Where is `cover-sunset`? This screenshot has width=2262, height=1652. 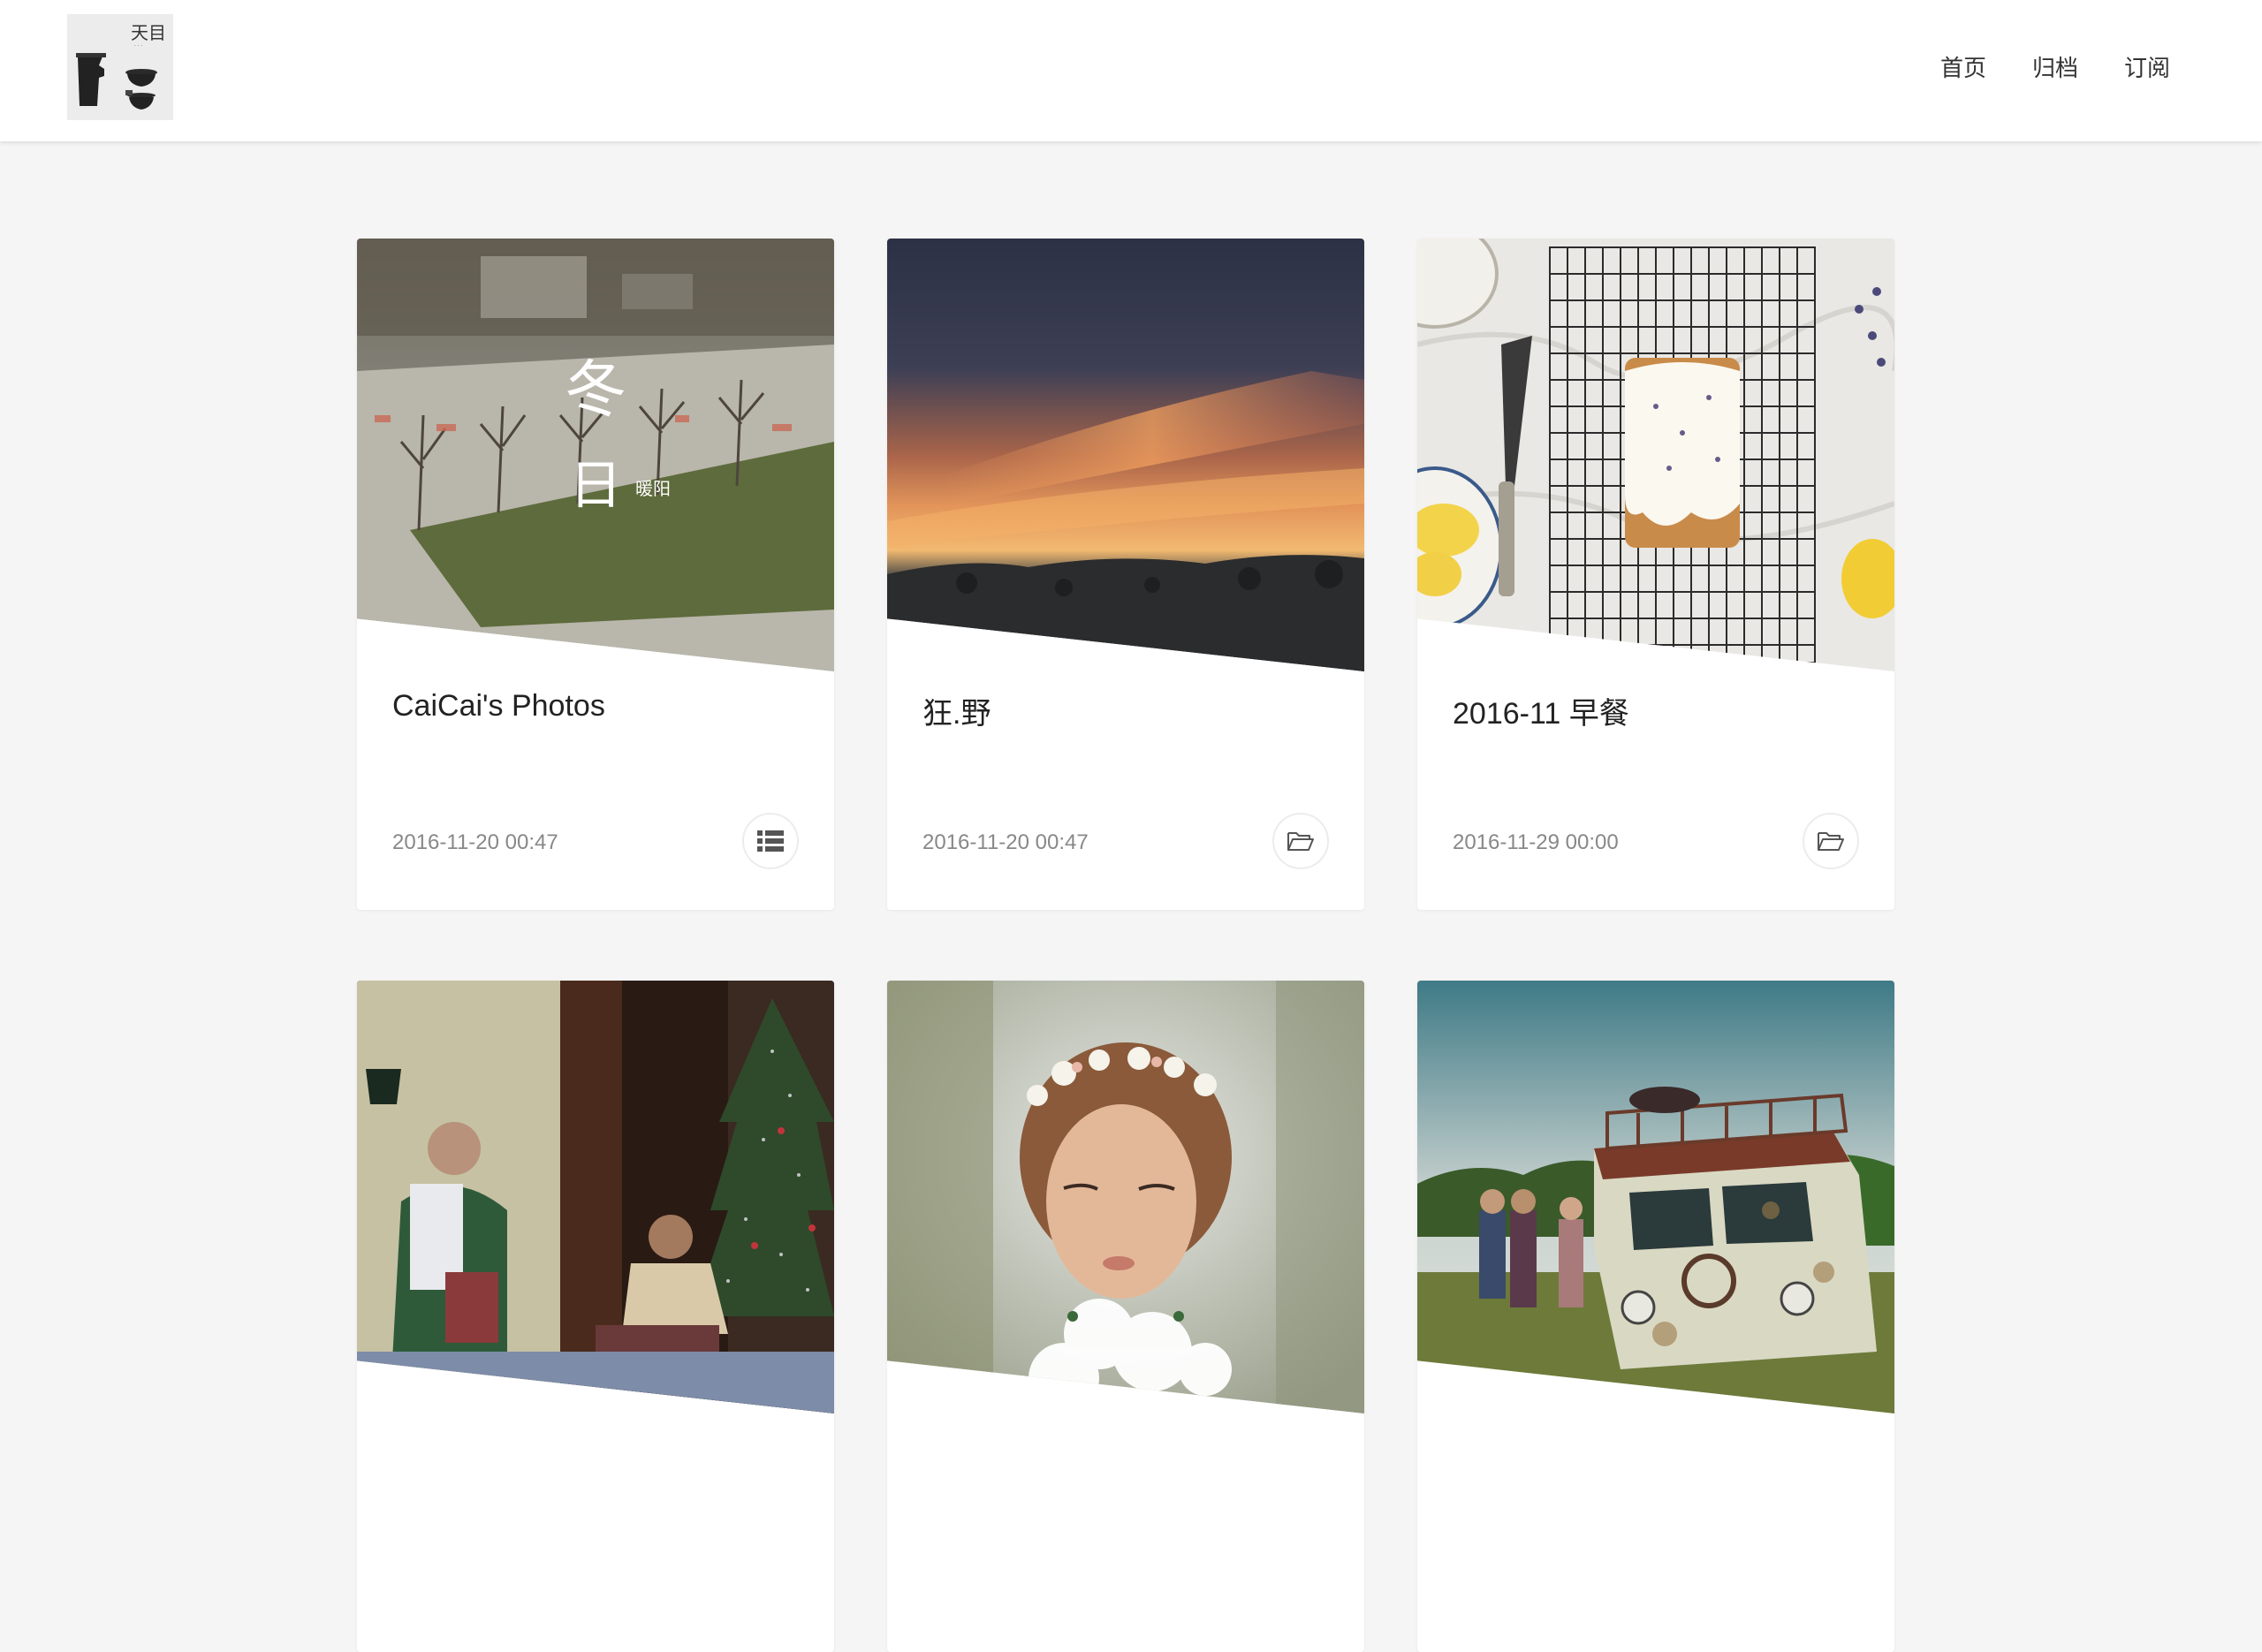
cover-sunset is located at coordinates (1125, 455).